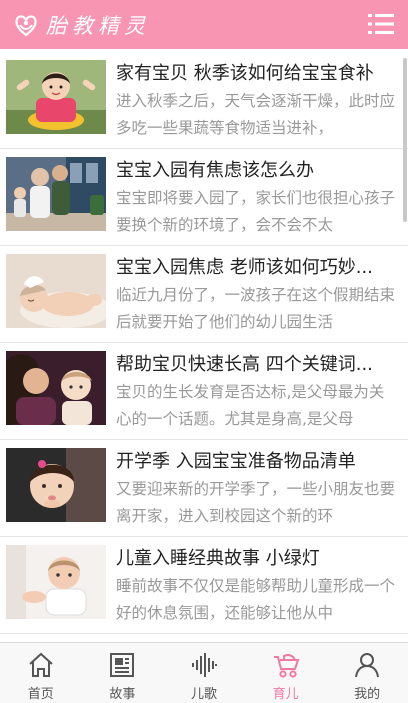 The width and height of the screenshot is (408, 703). Describe the element at coordinates (98, 25) in the screenshot. I see `app-title: 胎教精灵` at that location.